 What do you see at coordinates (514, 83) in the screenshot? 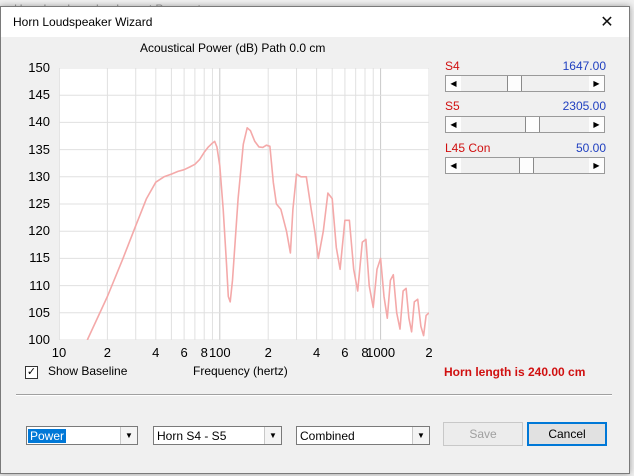
I see `slider-s4-thumb` at bounding box center [514, 83].